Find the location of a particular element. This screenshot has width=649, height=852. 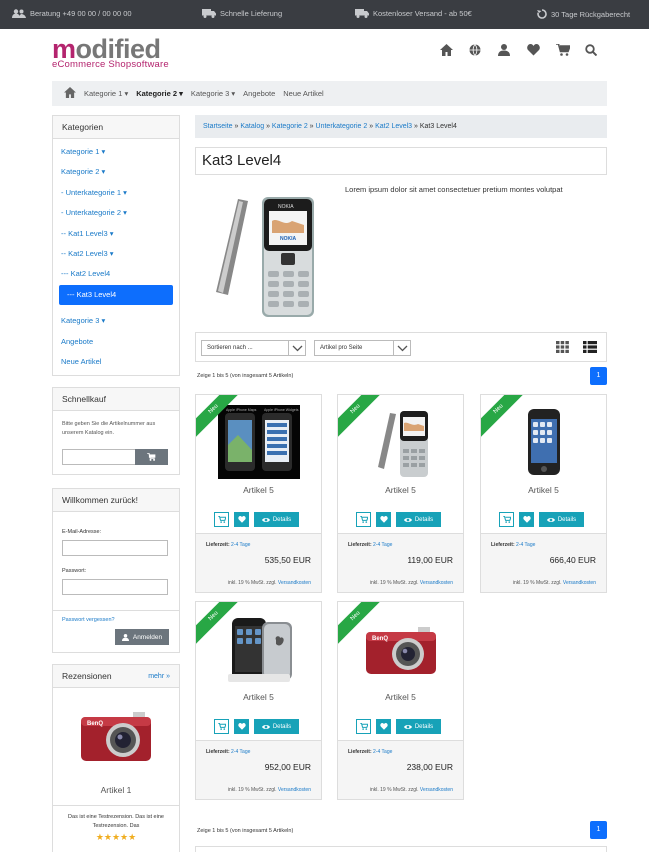

categories-title: Kategorien is located at coordinates (116, 127).